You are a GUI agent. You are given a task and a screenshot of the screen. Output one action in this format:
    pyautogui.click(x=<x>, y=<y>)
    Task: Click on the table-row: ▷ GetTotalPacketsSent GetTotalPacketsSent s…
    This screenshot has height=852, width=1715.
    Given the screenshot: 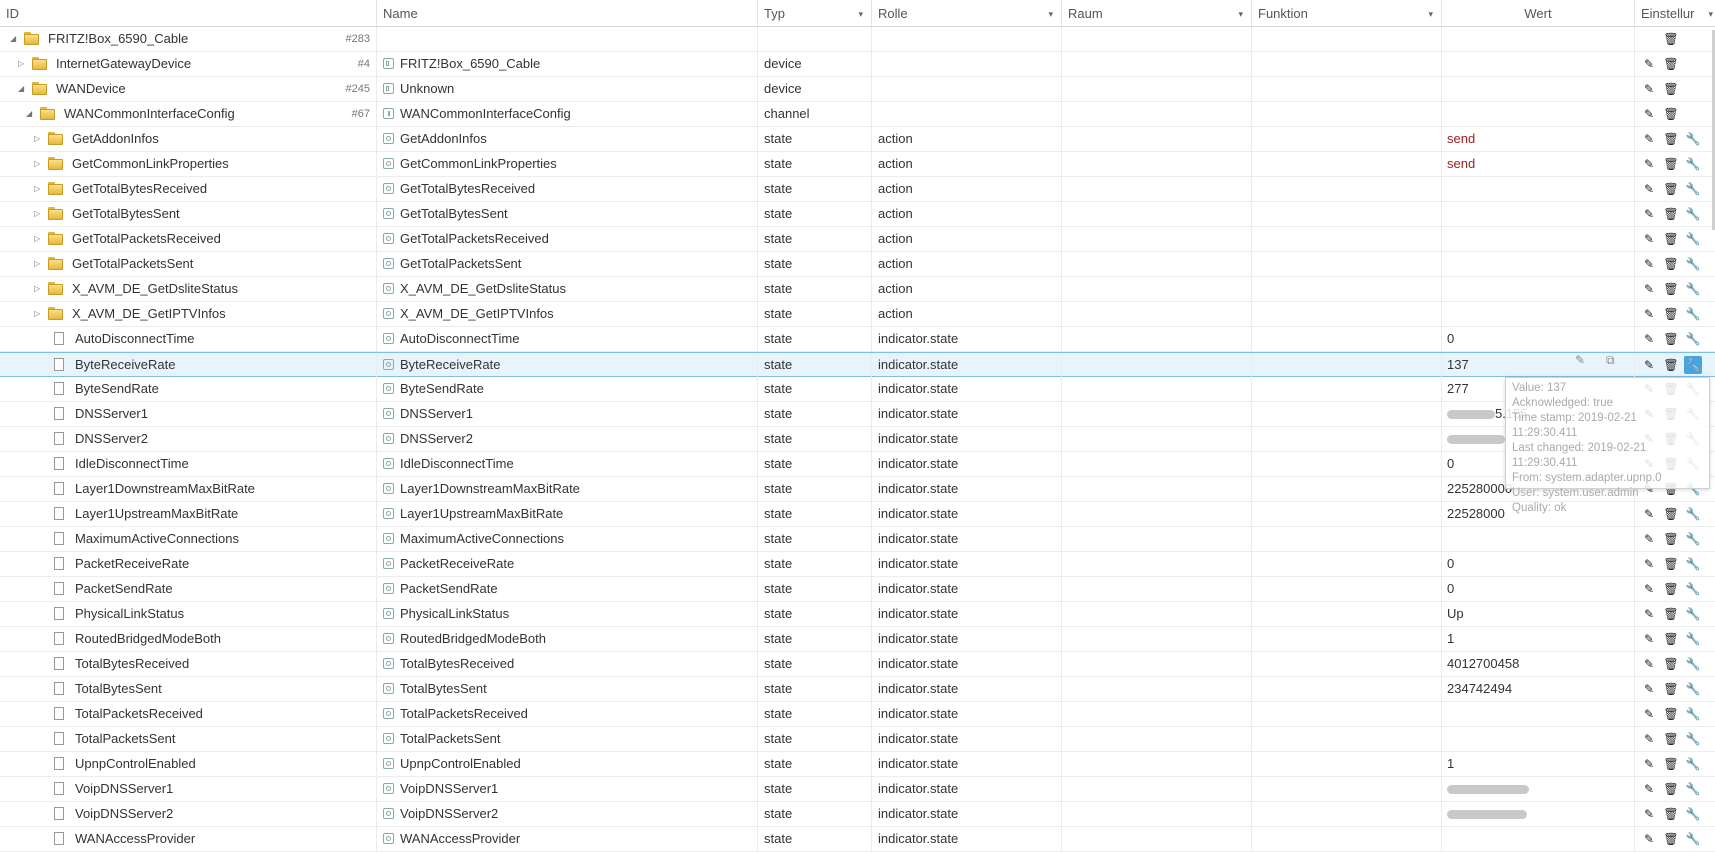 What is the action you would take?
    pyautogui.click(x=857, y=264)
    